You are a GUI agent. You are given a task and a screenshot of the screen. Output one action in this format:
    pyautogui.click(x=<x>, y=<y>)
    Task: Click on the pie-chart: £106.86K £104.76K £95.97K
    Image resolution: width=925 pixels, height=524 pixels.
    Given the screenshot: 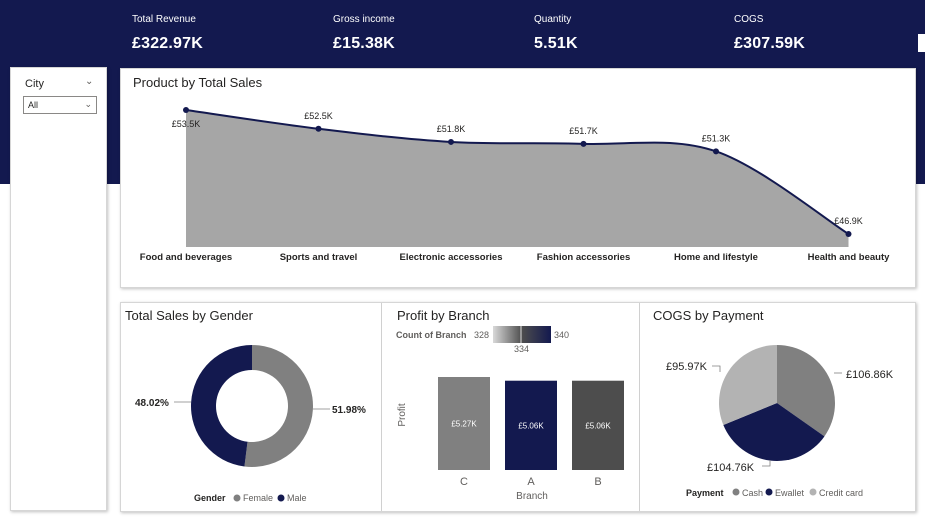 What is the action you would take?
    pyautogui.click(x=780, y=409)
    